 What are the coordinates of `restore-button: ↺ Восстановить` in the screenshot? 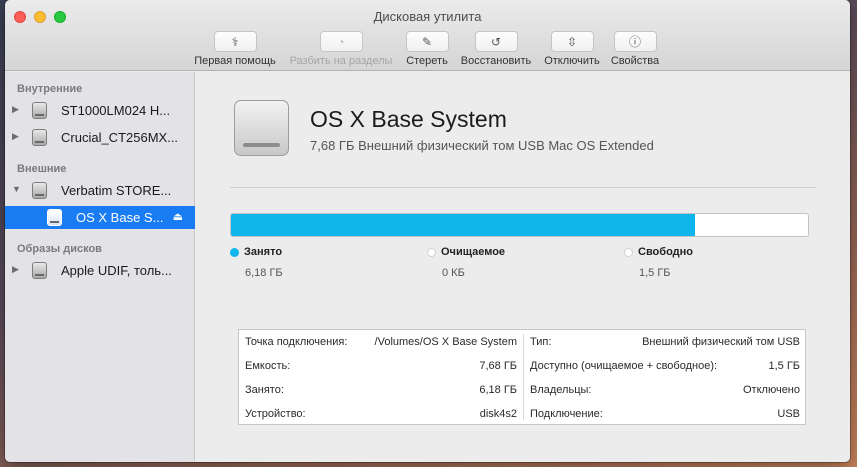 It's located at (496, 49).